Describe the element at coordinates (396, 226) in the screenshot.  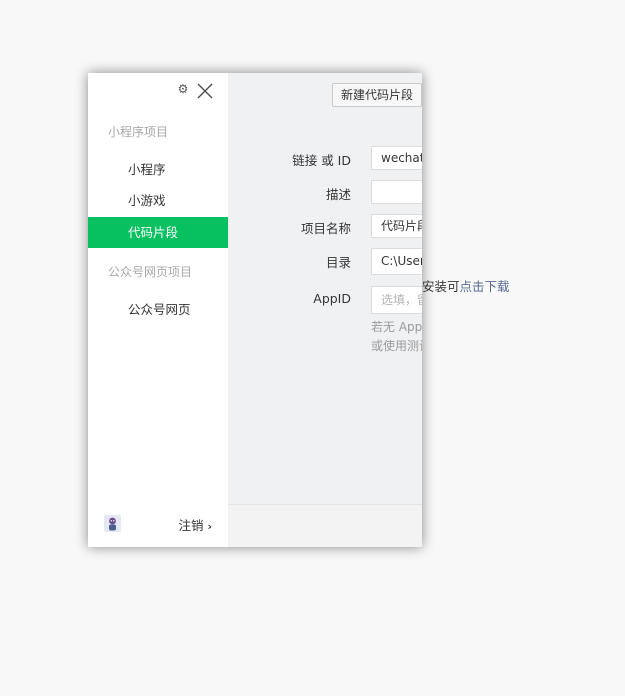
I see `project-name-input: 代码片段` at that location.